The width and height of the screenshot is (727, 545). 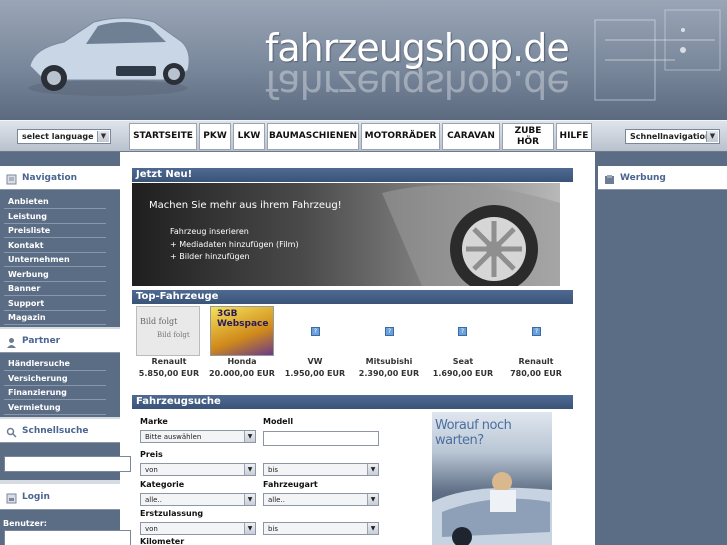 What do you see at coordinates (55, 260) in the screenshot?
I see `nav-item-unternehmen: Unternehmen` at bounding box center [55, 260].